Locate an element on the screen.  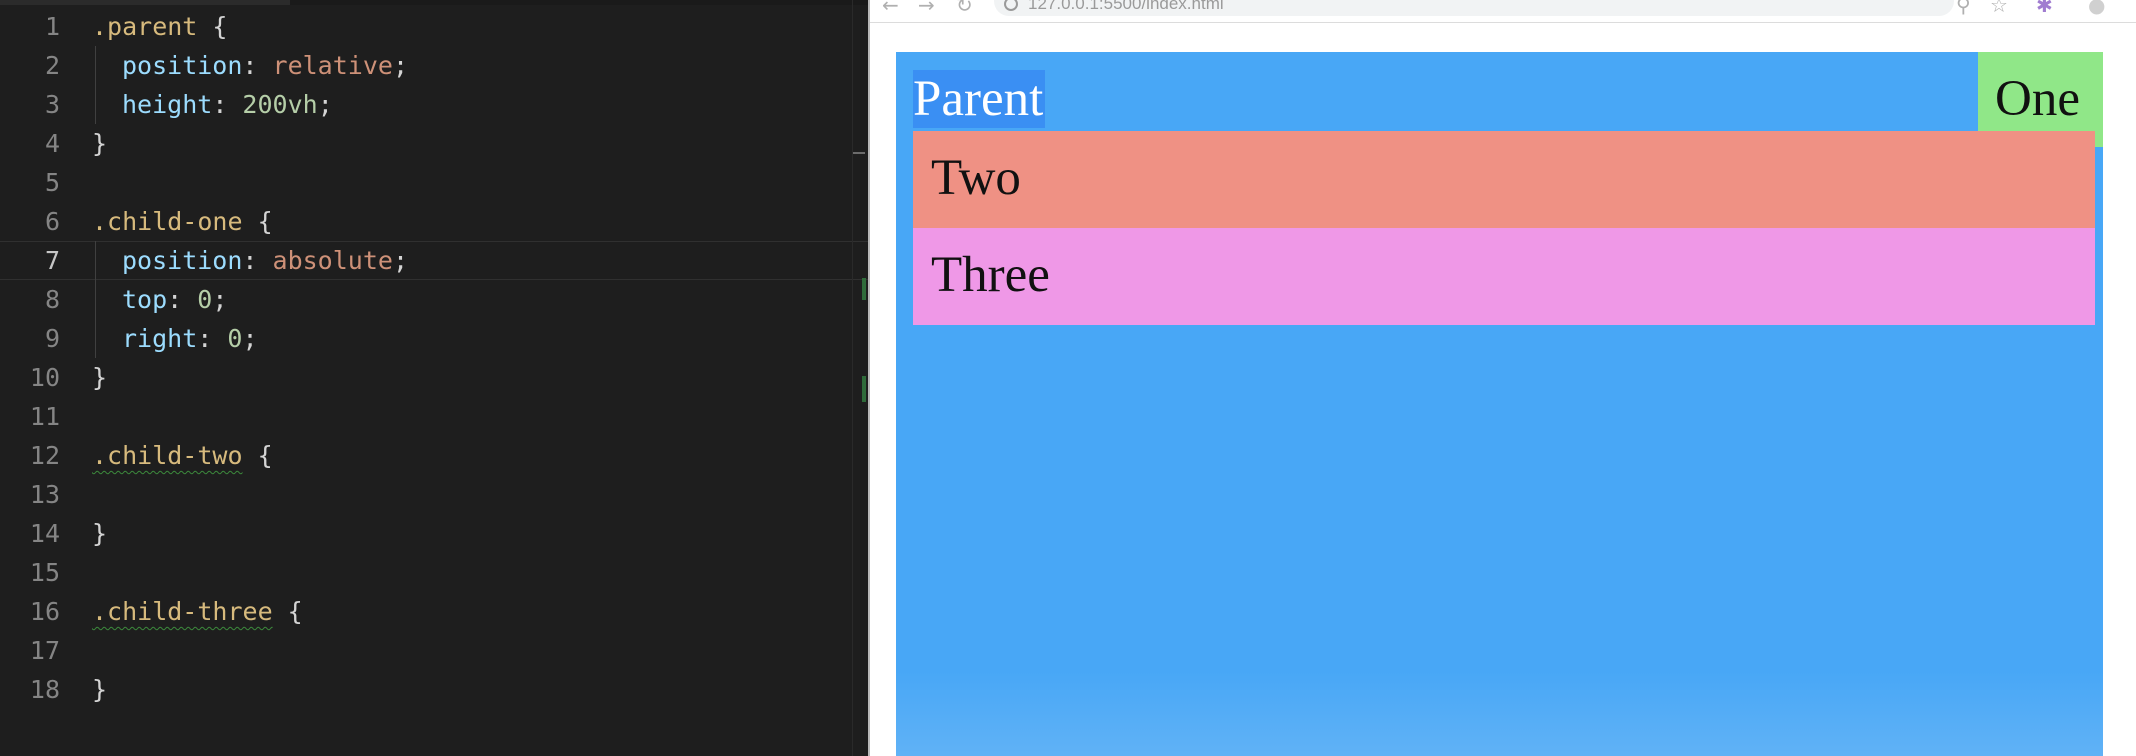
extension-icon: ✱ is located at coordinates (2044, 8).